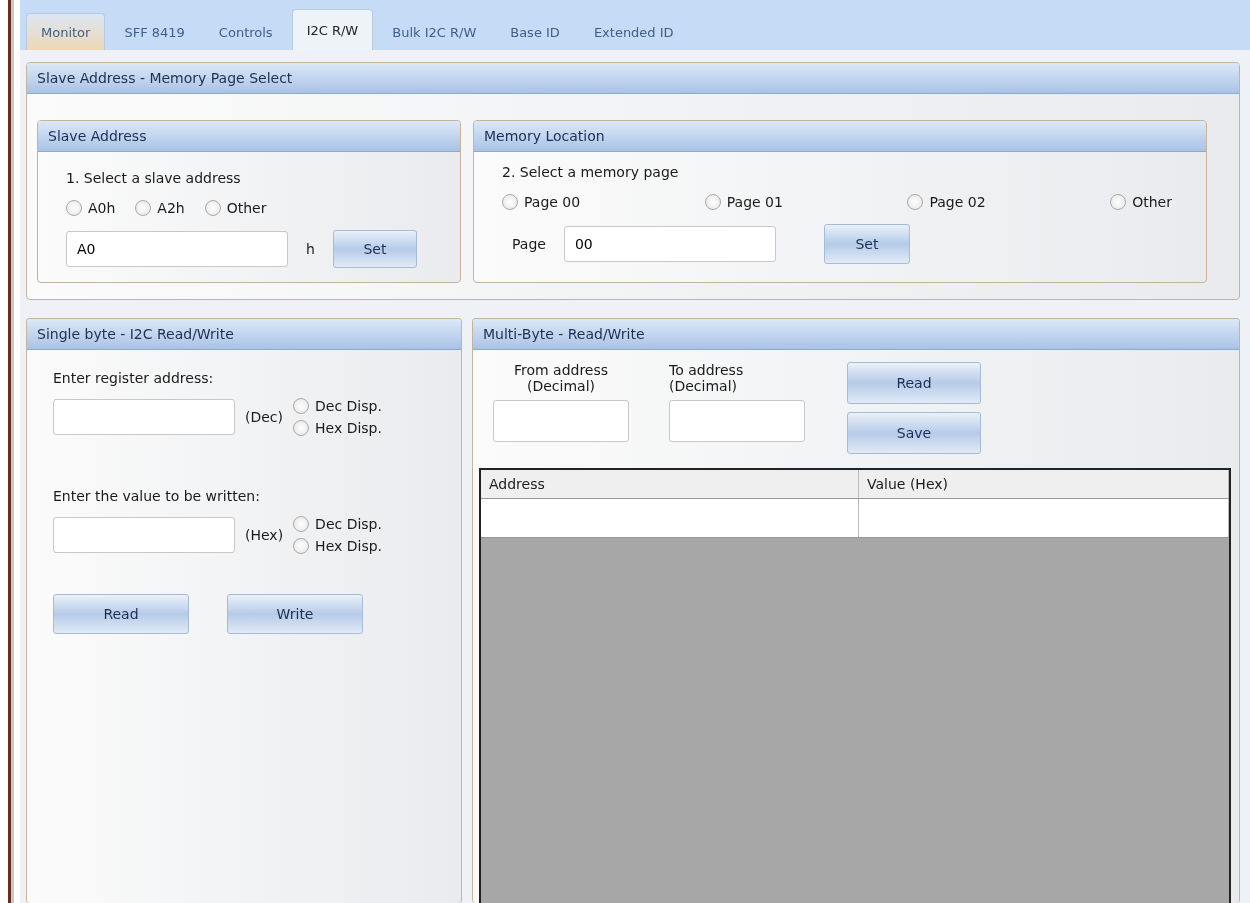 This screenshot has width=1250, height=903. What do you see at coordinates (154, 31) in the screenshot?
I see `tab: SFF 8419` at bounding box center [154, 31].